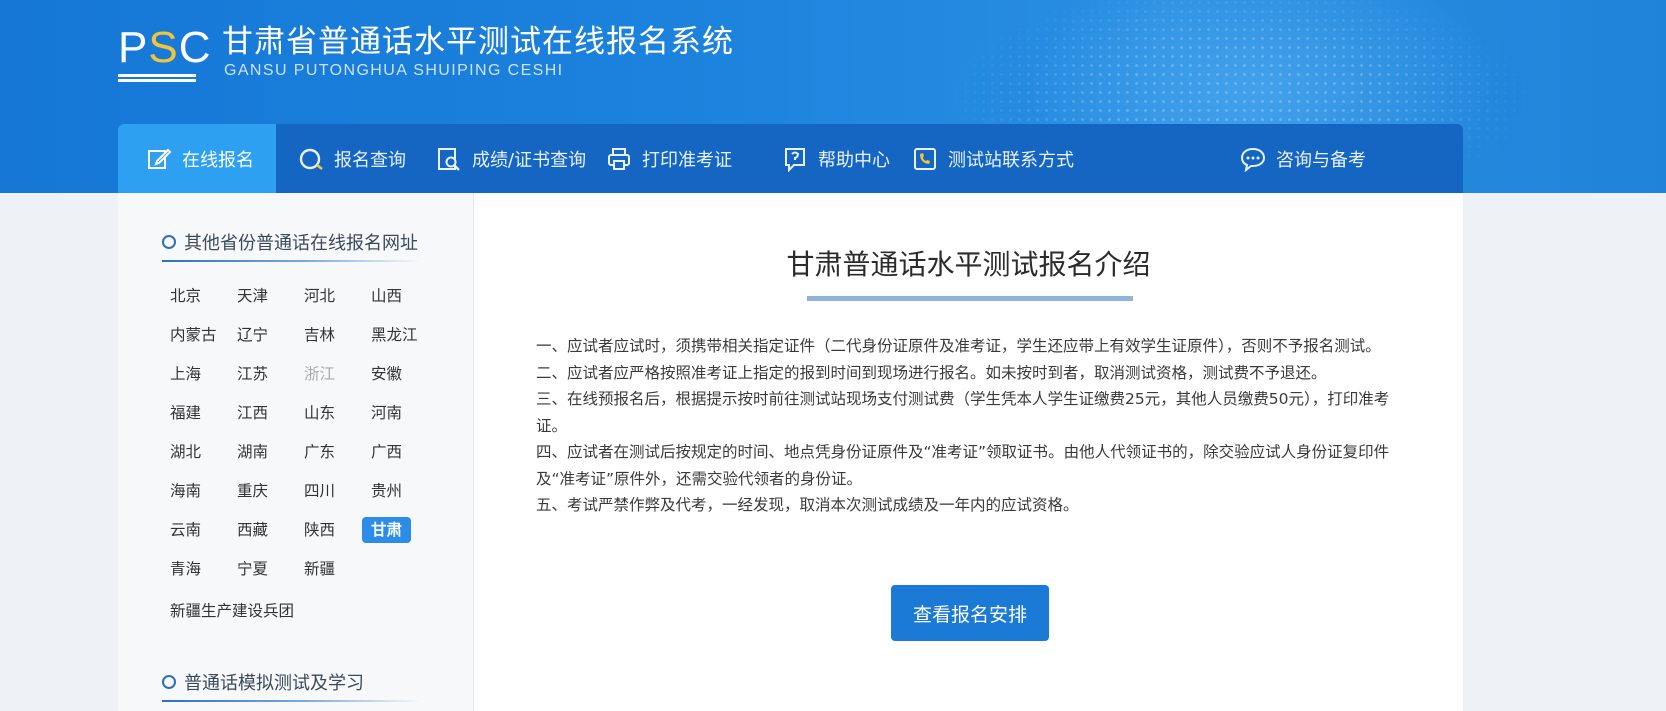 The height and width of the screenshot is (711, 1666). Describe the element at coordinates (218, 160) in the screenshot. I see `nav-label: 在线报名` at that location.